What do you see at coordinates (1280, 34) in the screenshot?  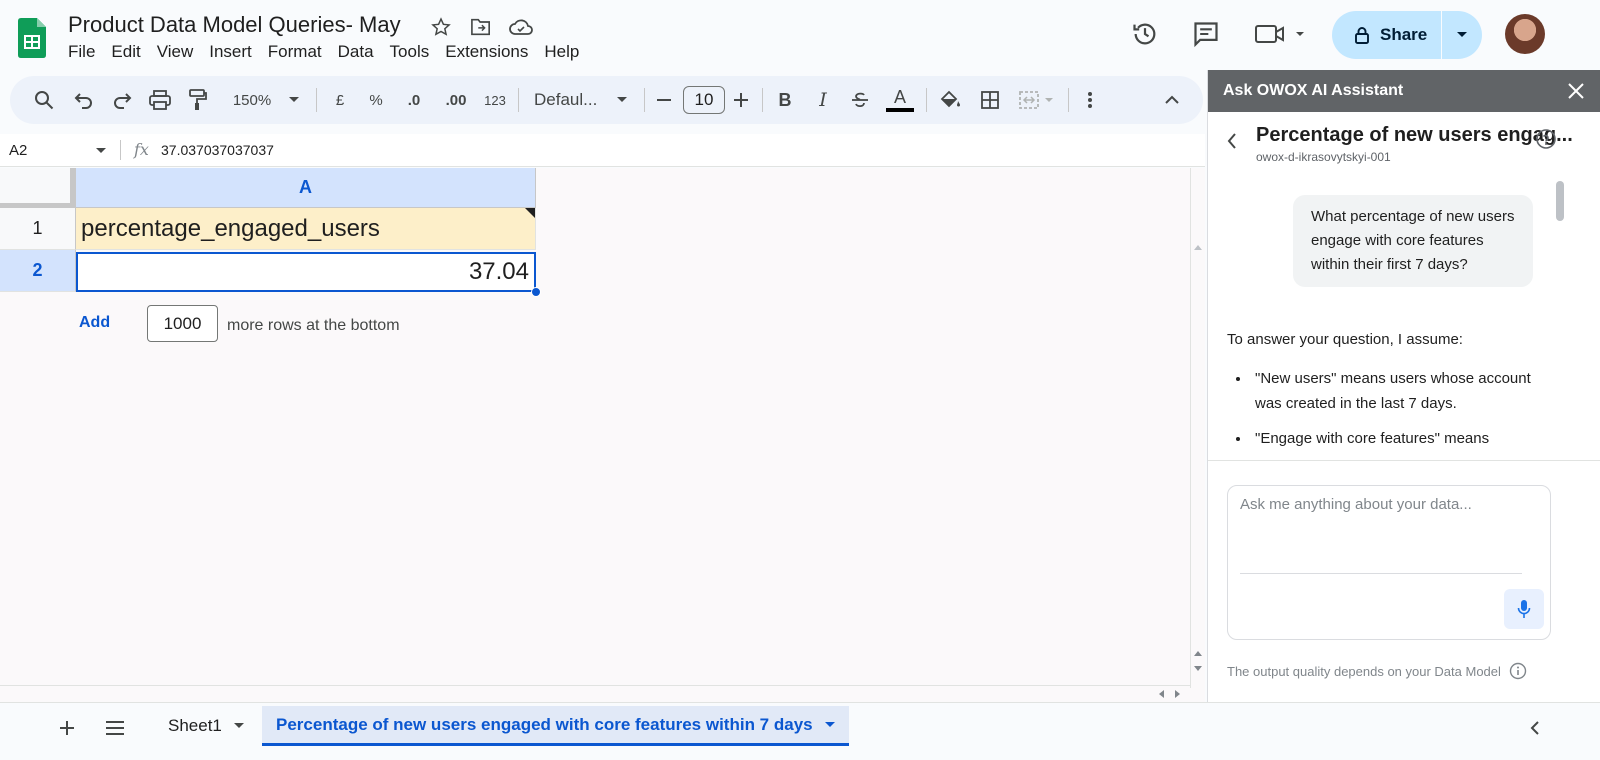 I see `meet-icon` at bounding box center [1280, 34].